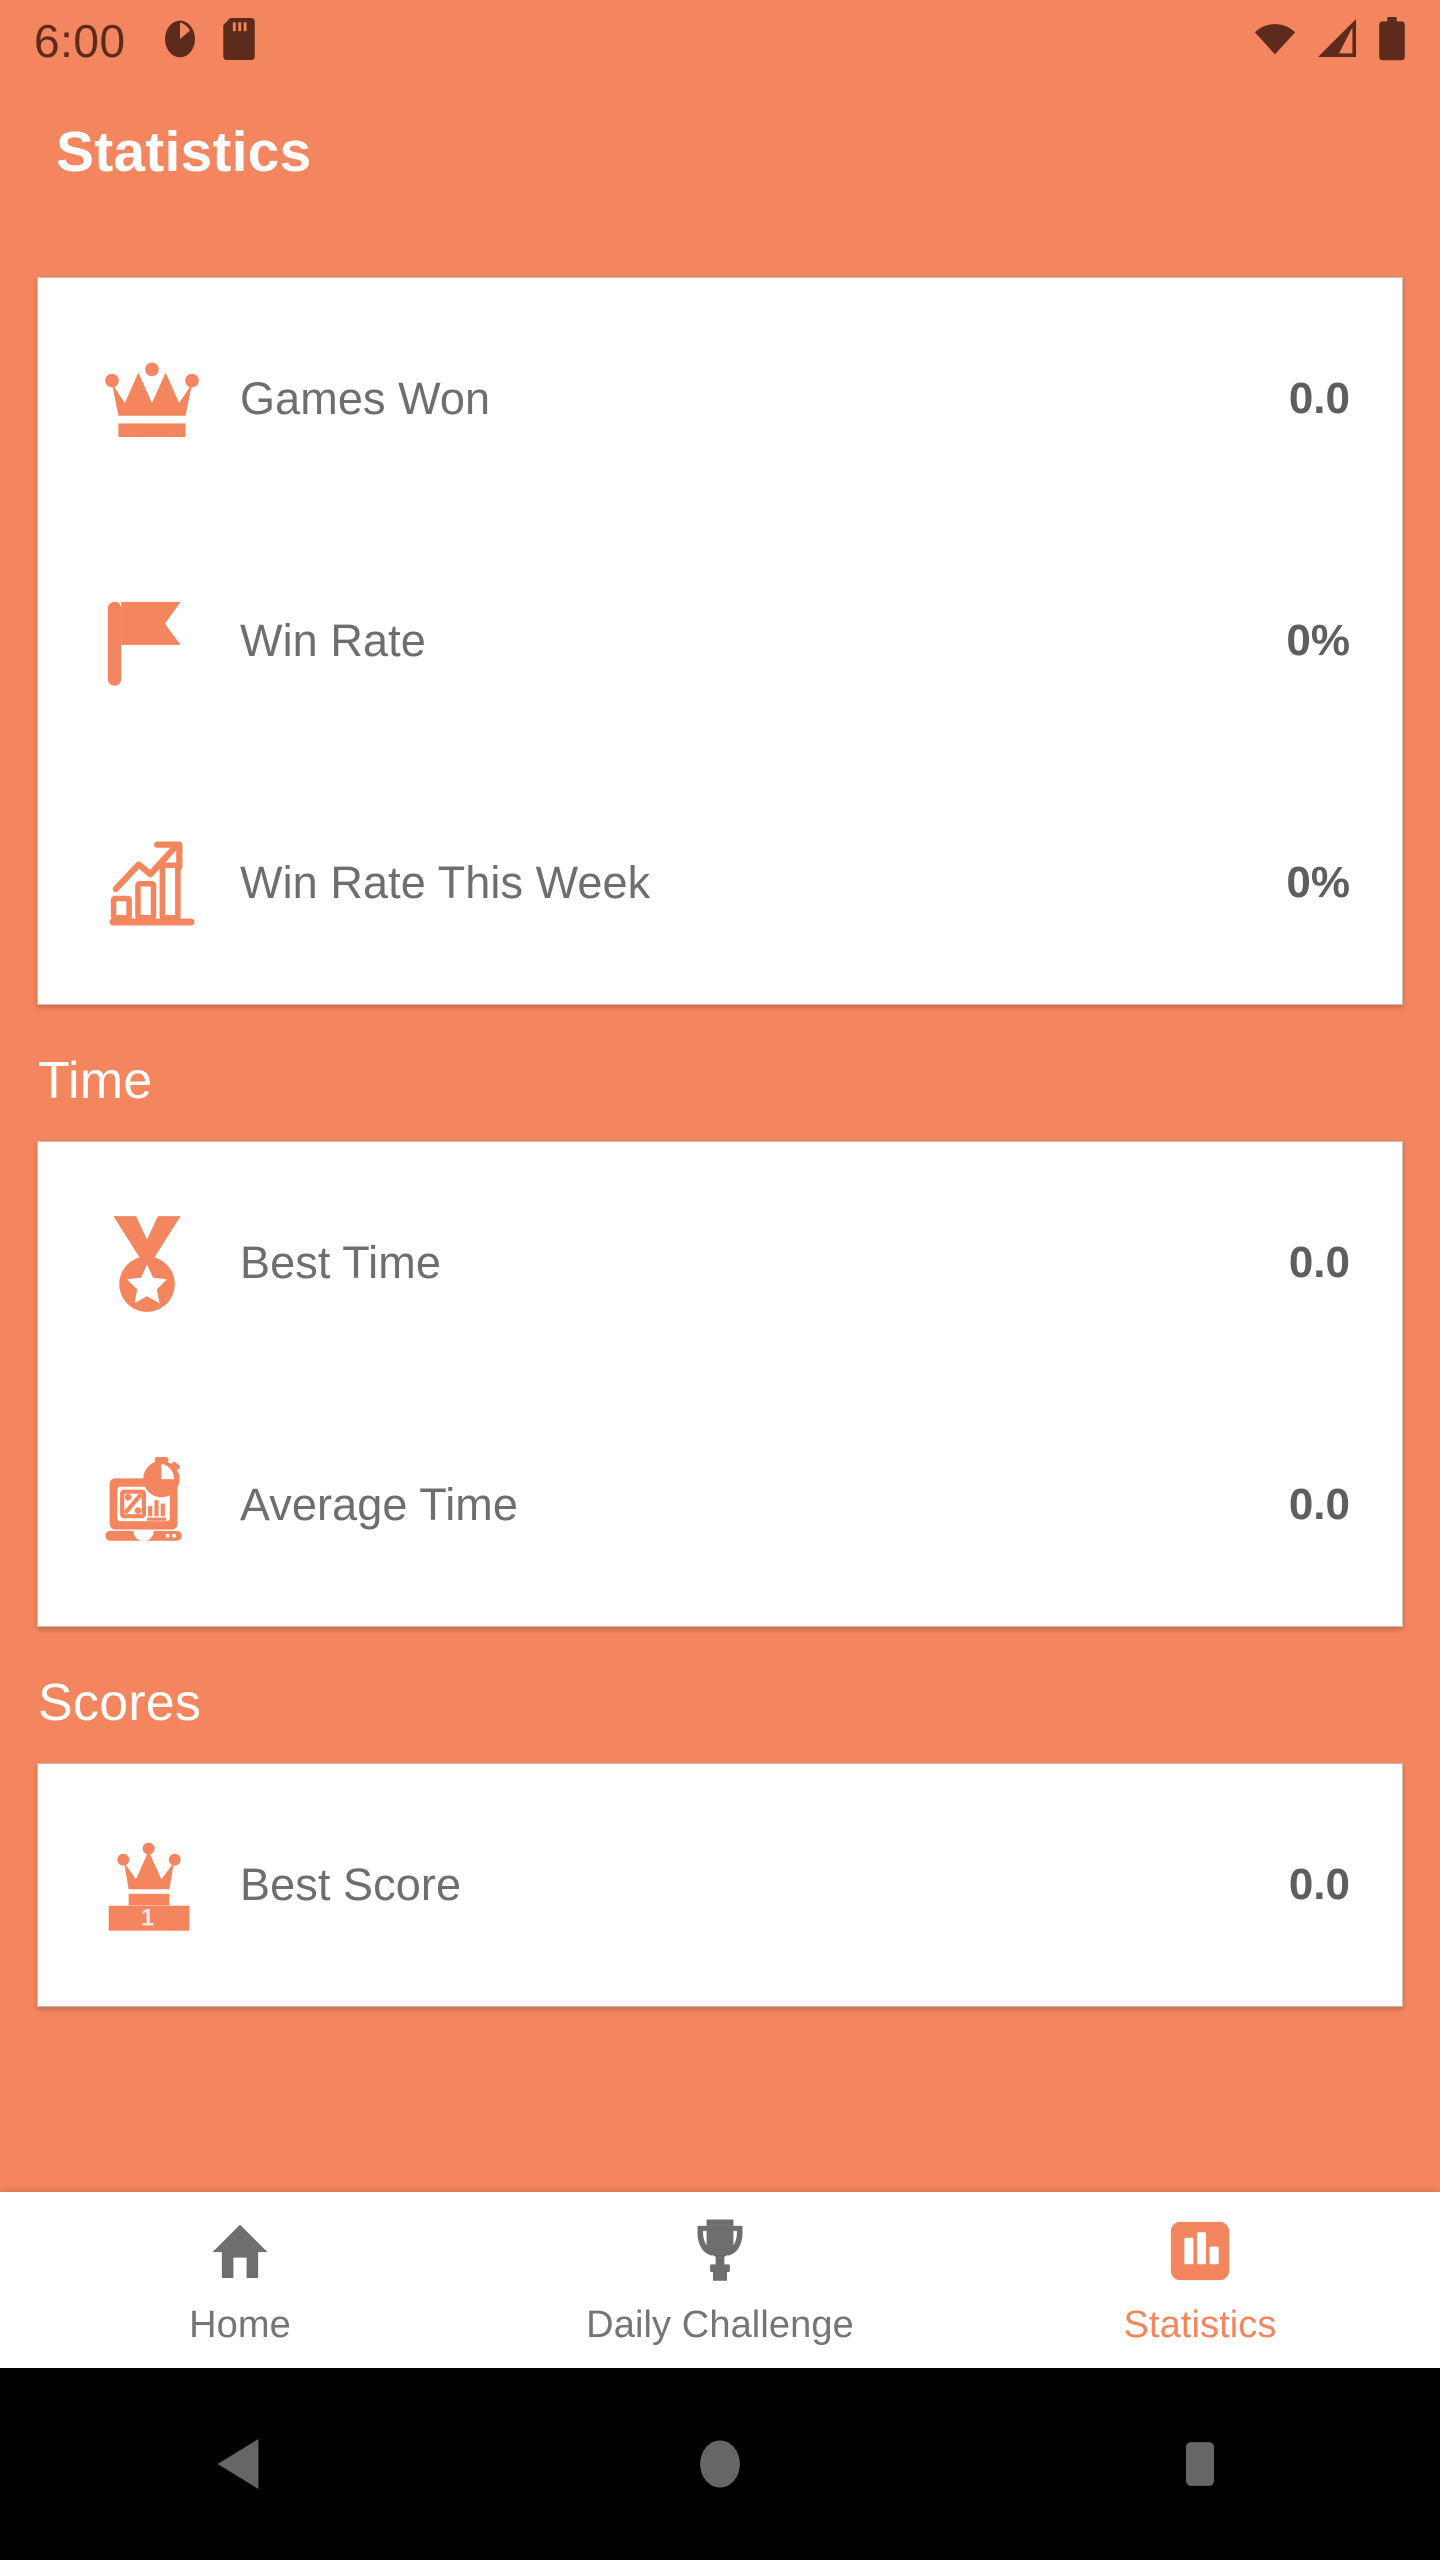  What do you see at coordinates (720, 399) in the screenshot?
I see `stat-row-games-won: Games Won 0.0` at bounding box center [720, 399].